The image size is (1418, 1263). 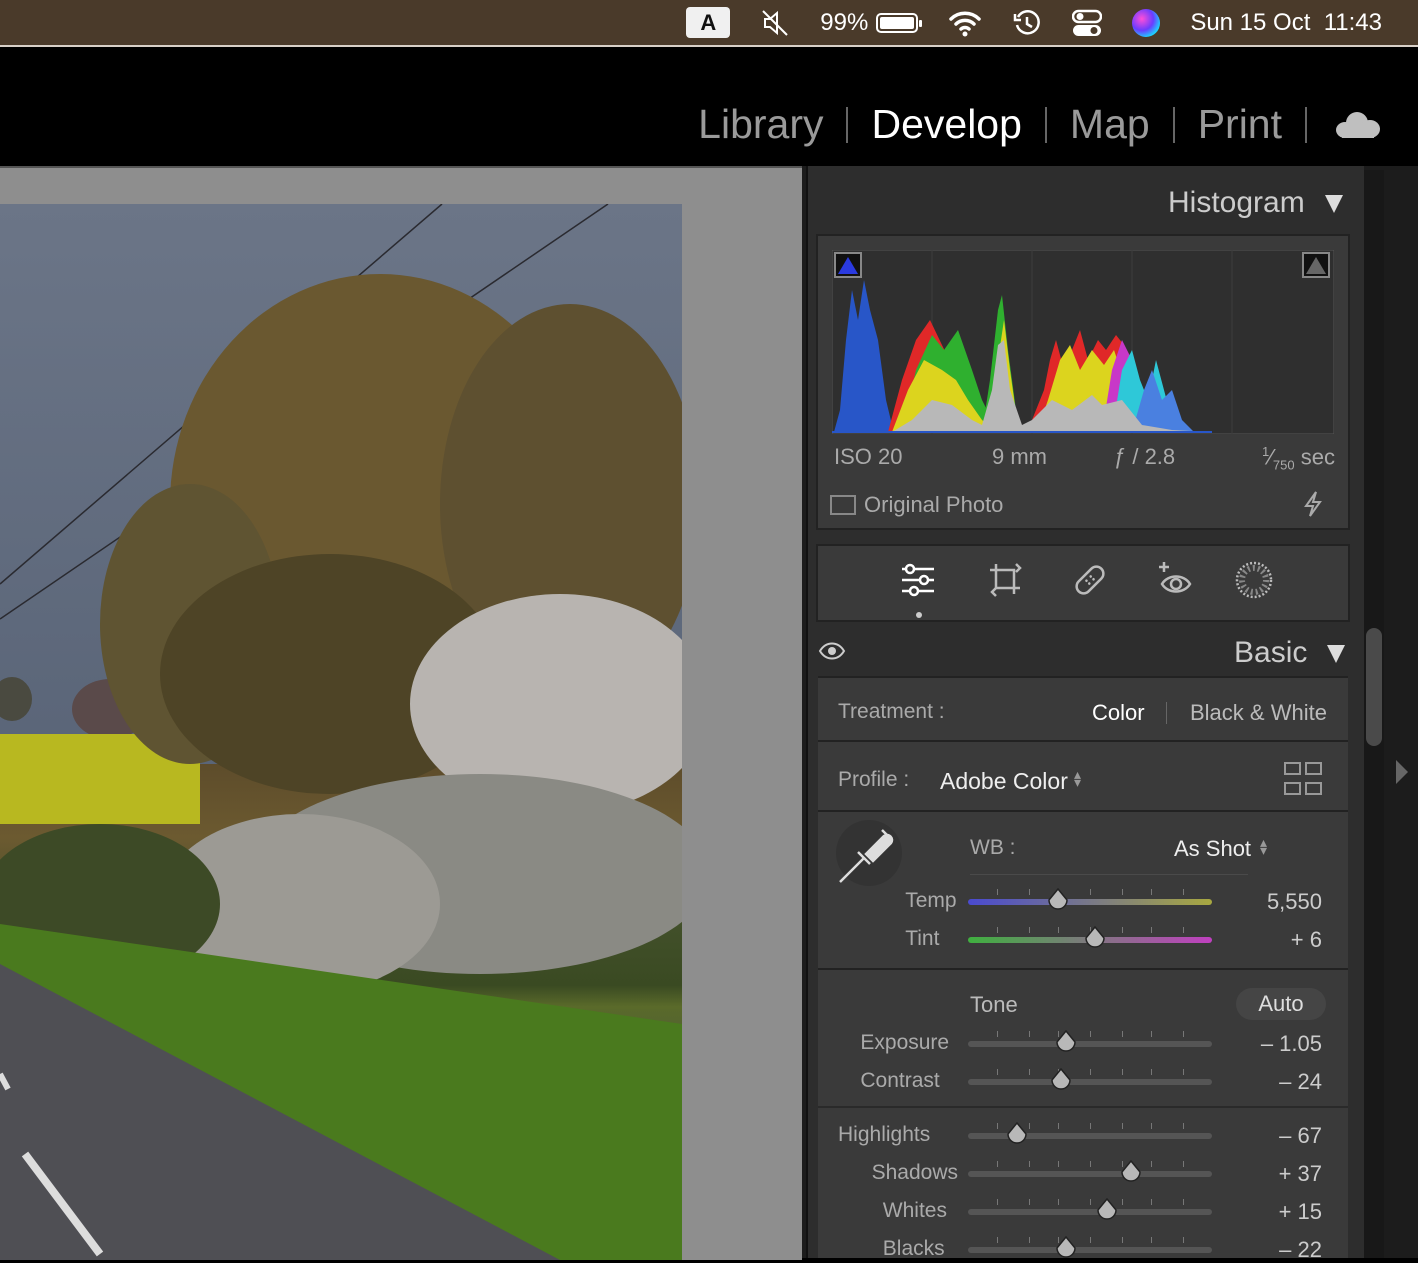 I want to click on temp-label: Temp, so click(x=931, y=900).